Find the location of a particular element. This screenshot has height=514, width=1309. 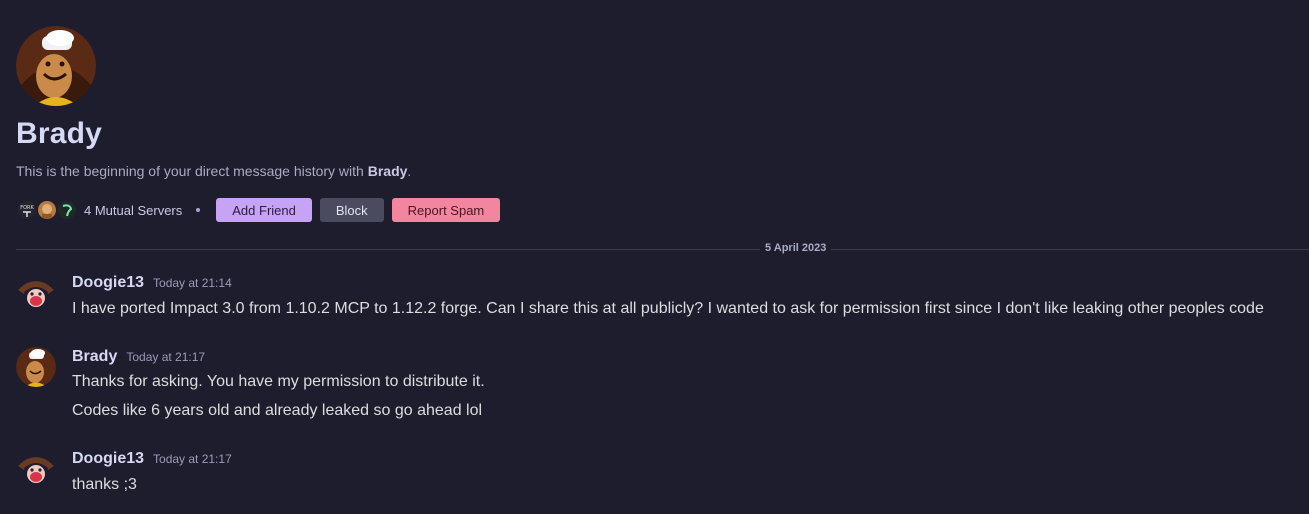

server-icon-character is located at coordinates (47, 210).